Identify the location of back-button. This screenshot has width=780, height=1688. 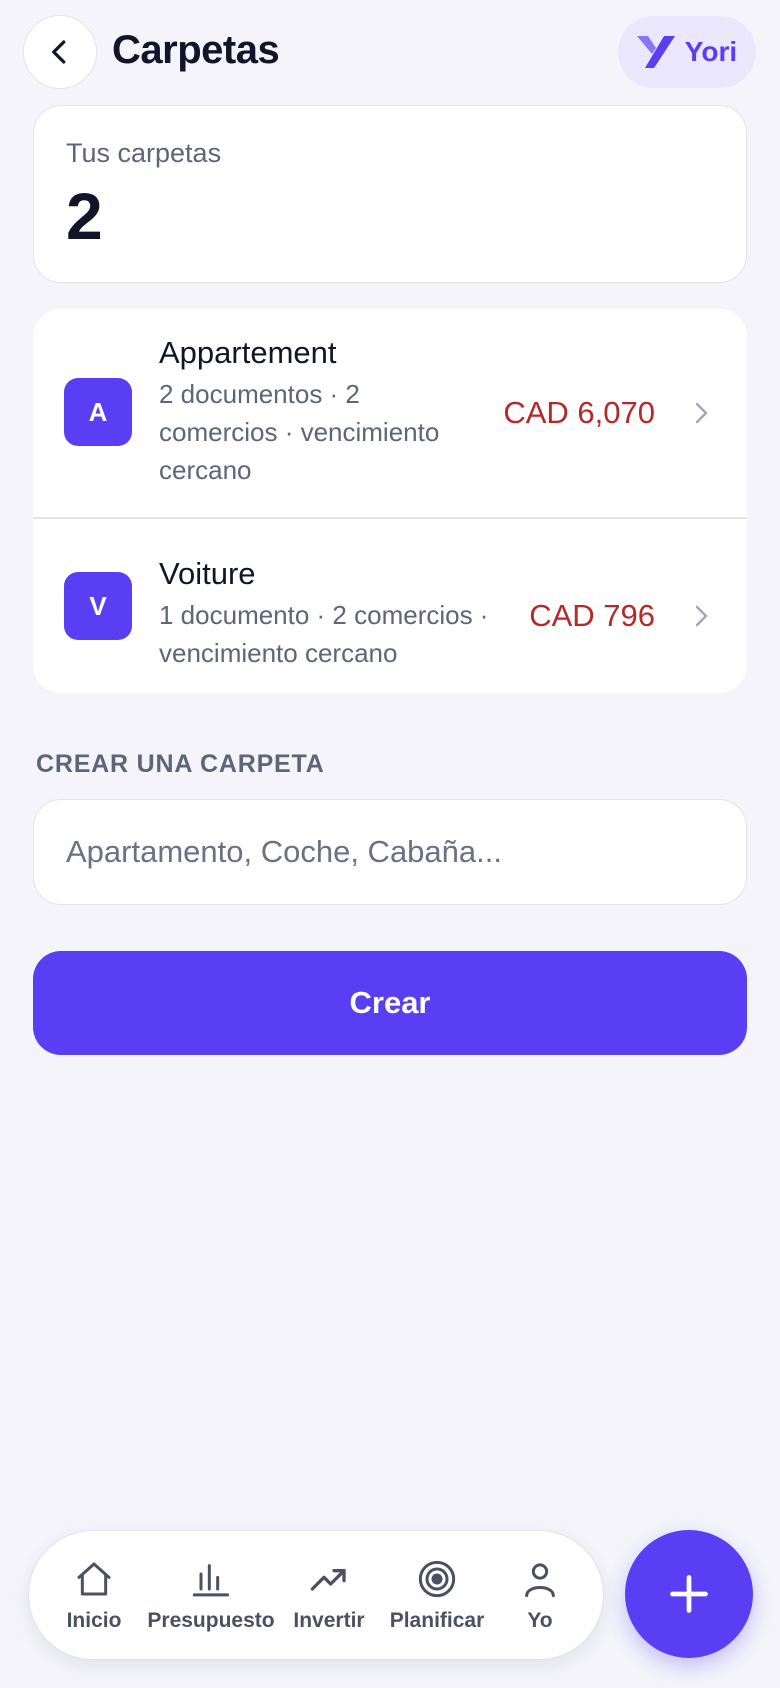
(60, 52).